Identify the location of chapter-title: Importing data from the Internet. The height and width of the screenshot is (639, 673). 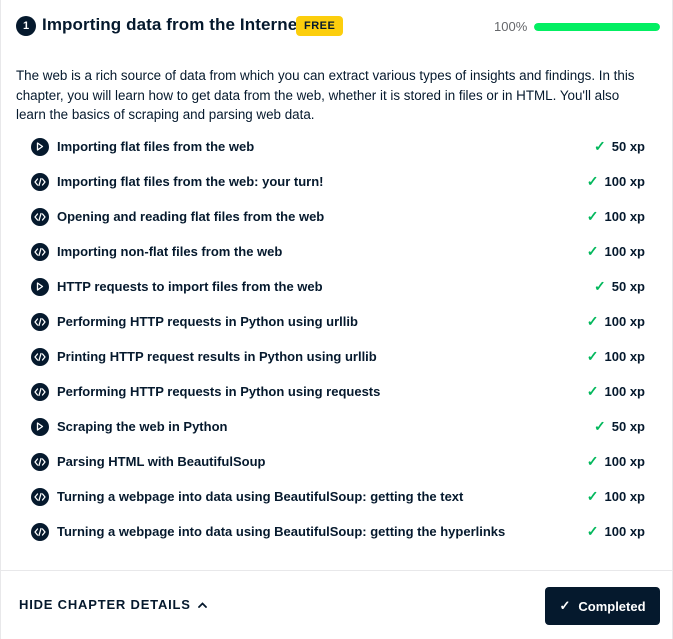
(172, 25).